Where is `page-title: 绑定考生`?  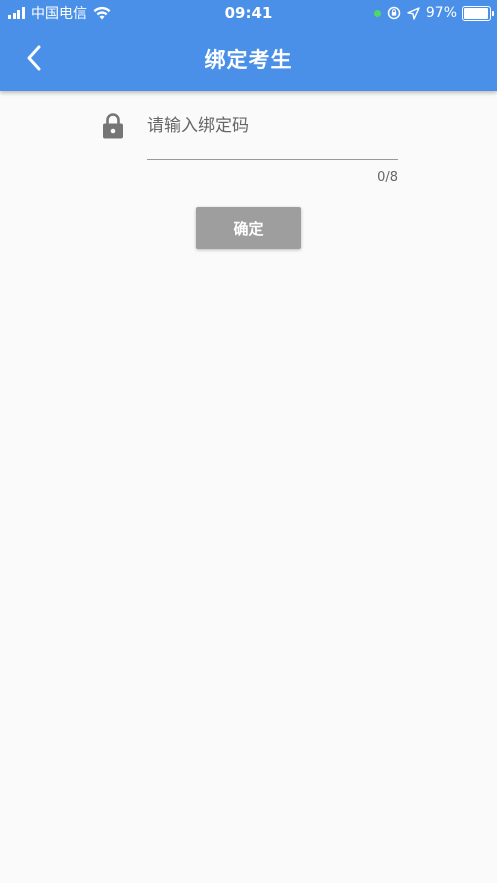 page-title: 绑定考生 is located at coordinates (248, 60).